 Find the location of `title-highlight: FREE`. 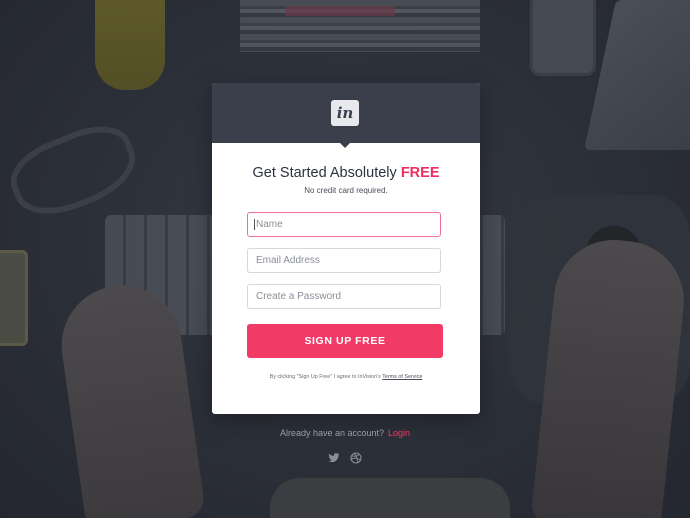

title-highlight: FREE is located at coordinates (420, 173).